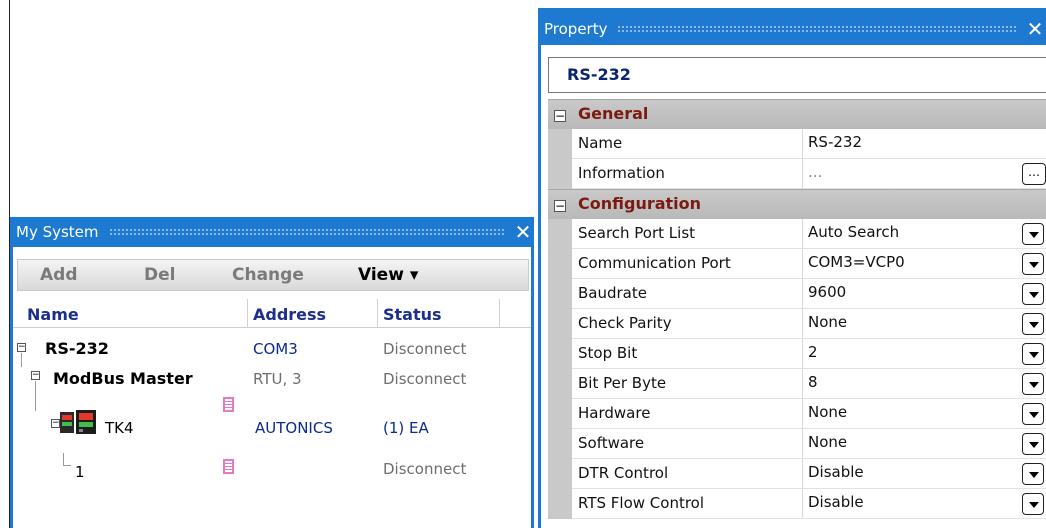  I want to click on property-value: RS-232, so click(835, 142).